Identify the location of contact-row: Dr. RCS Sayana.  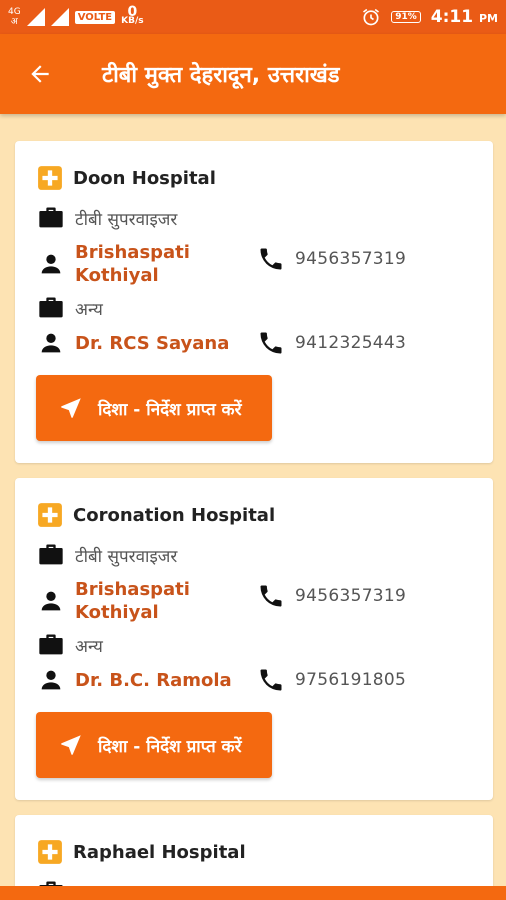
(133, 343).